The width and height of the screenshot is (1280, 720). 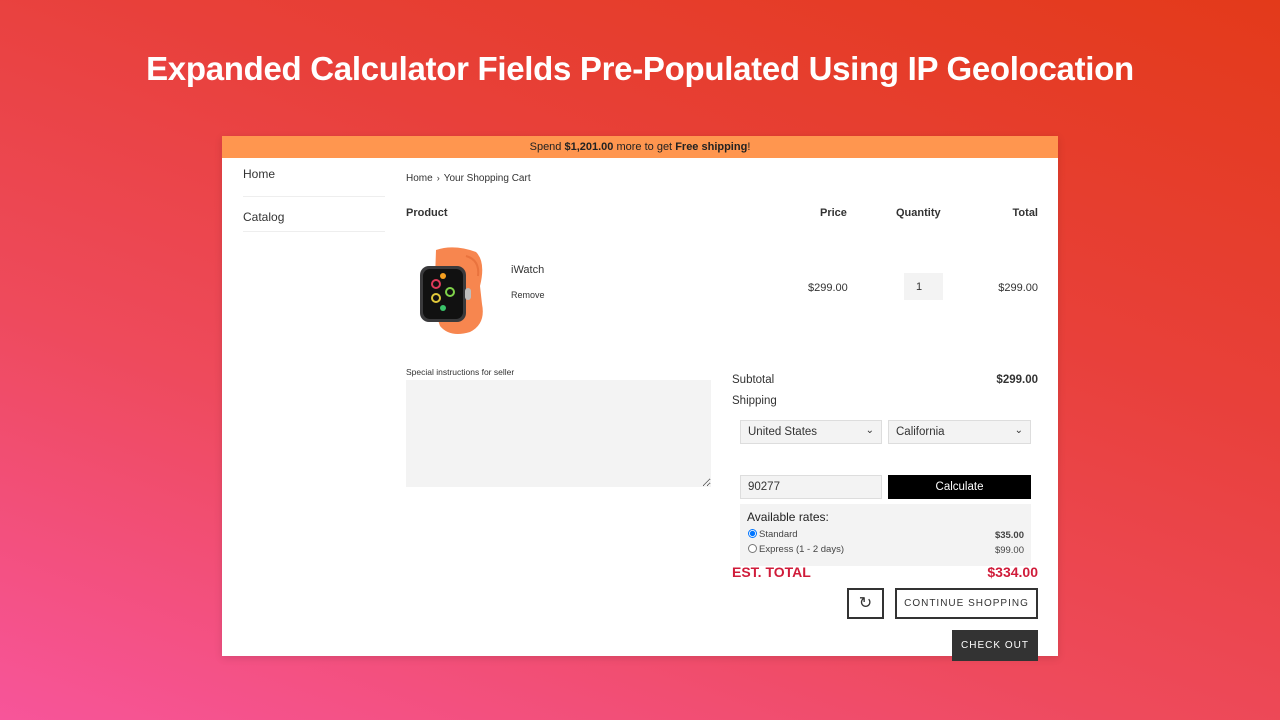 What do you see at coordinates (778, 534) in the screenshot?
I see `rate-label: Standard` at bounding box center [778, 534].